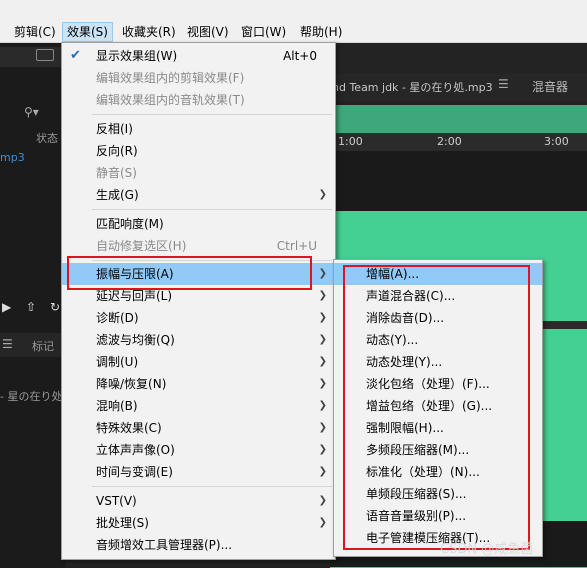 The height and width of the screenshot is (568, 587). I want to click on menu-item-label: 诊断(D), so click(117, 318).